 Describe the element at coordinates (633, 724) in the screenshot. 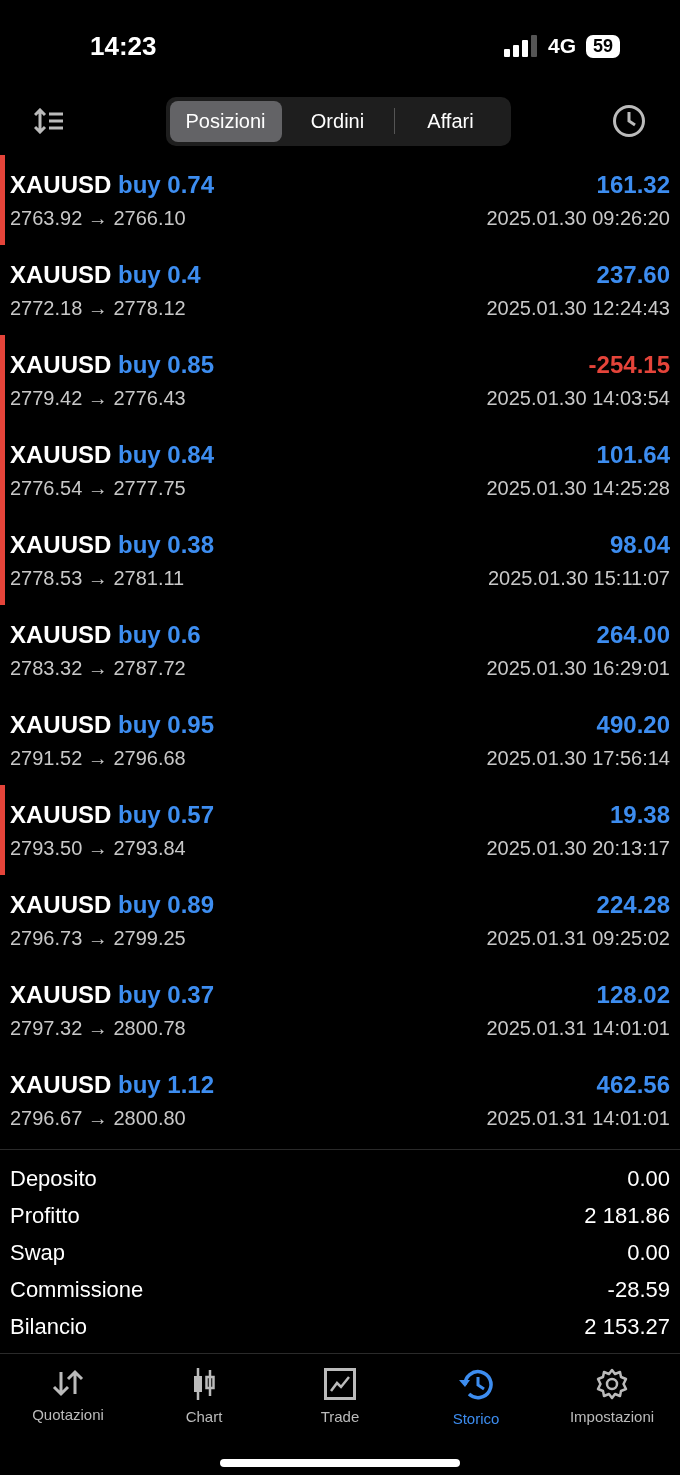

I see `deal-profit: 490.20` at that location.